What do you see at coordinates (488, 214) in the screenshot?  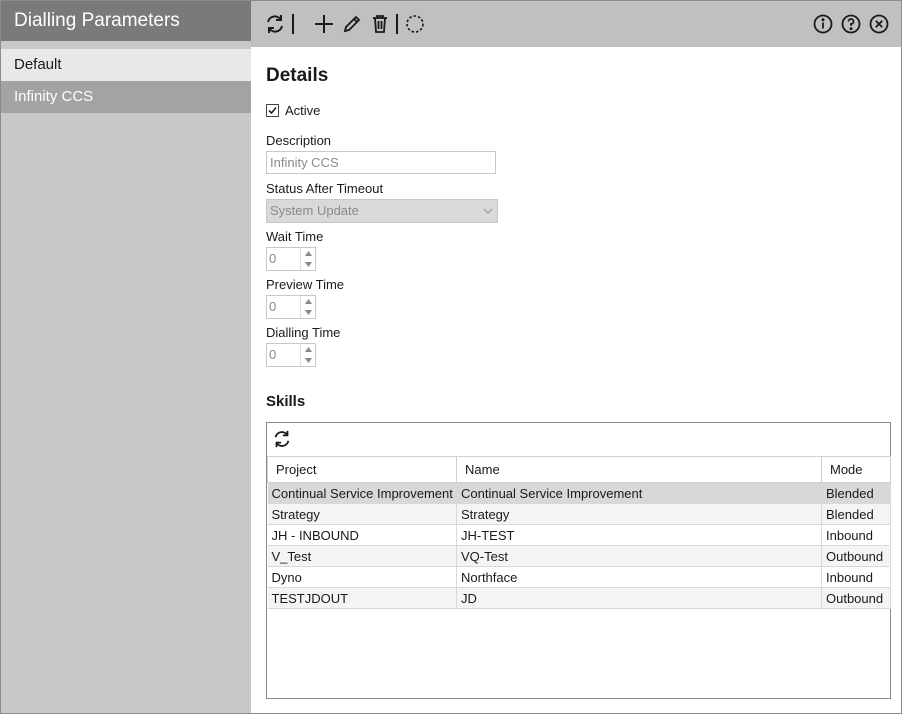 I see `chevron-down-icon` at bounding box center [488, 214].